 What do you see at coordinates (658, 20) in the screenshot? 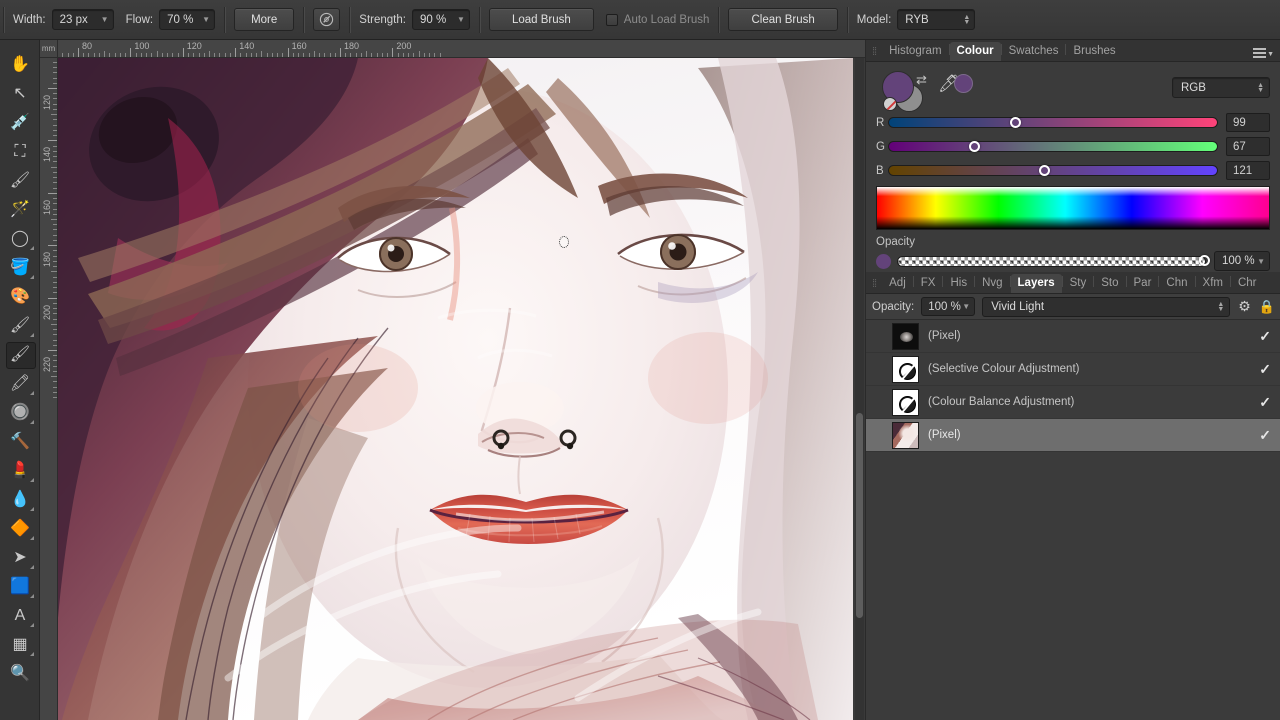
I see `auto-load-brush-group: Auto Load Brush` at bounding box center [658, 20].